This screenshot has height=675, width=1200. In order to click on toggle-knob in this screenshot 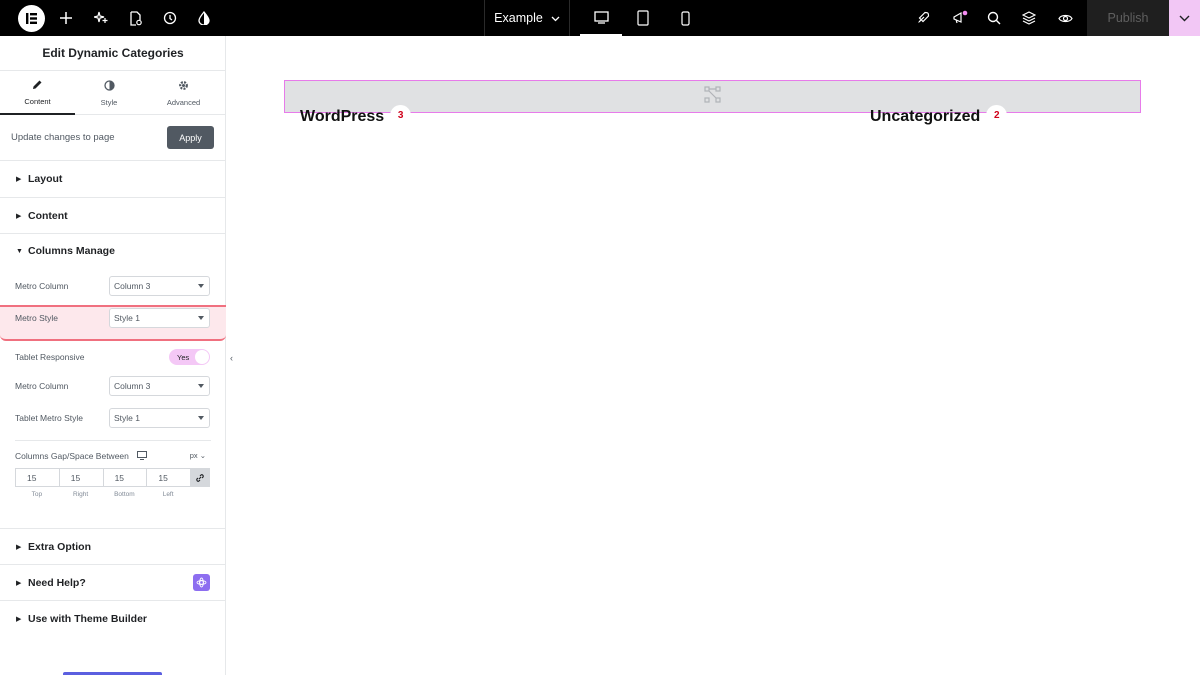, I will do `click(202, 357)`.